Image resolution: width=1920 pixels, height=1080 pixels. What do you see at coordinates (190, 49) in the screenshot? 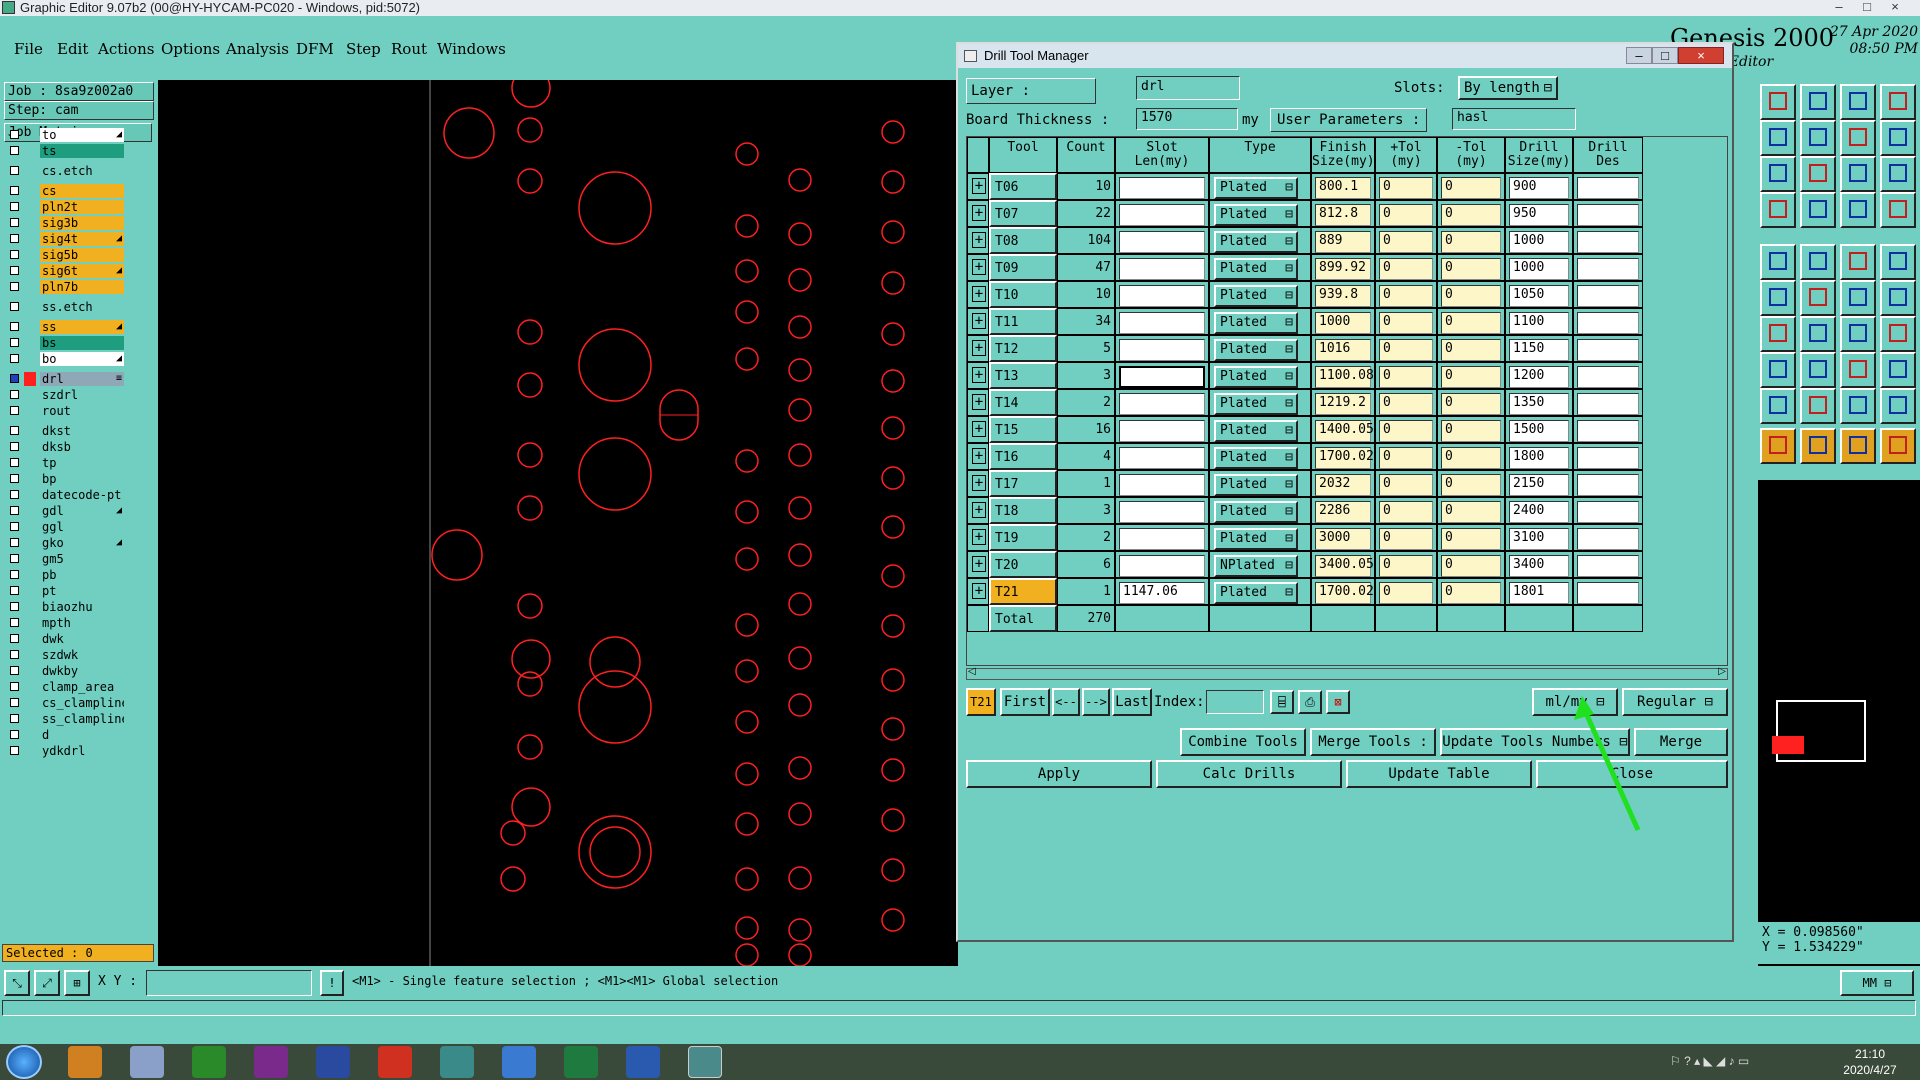
I see `menu-options: Options` at bounding box center [190, 49].